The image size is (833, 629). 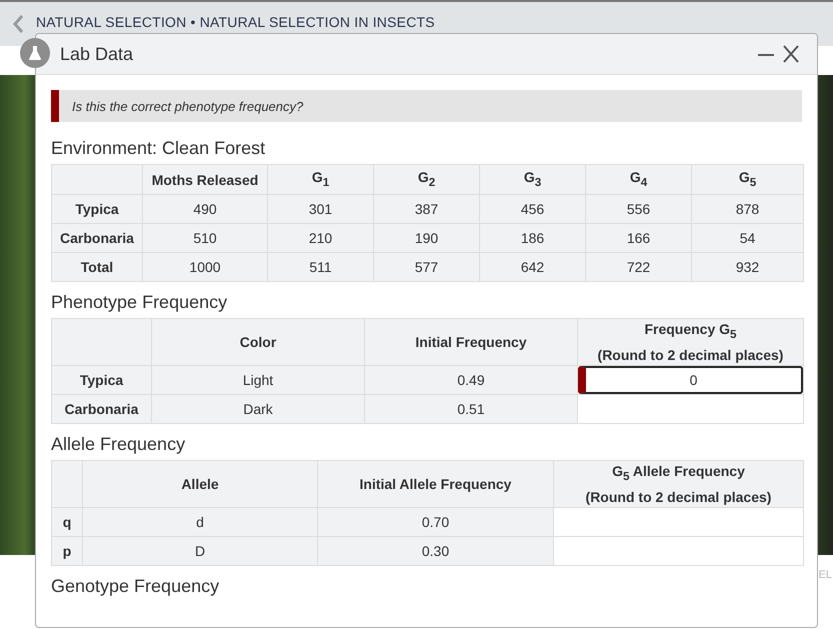 I want to click on column-header: Moths Released, so click(x=205, y=179).